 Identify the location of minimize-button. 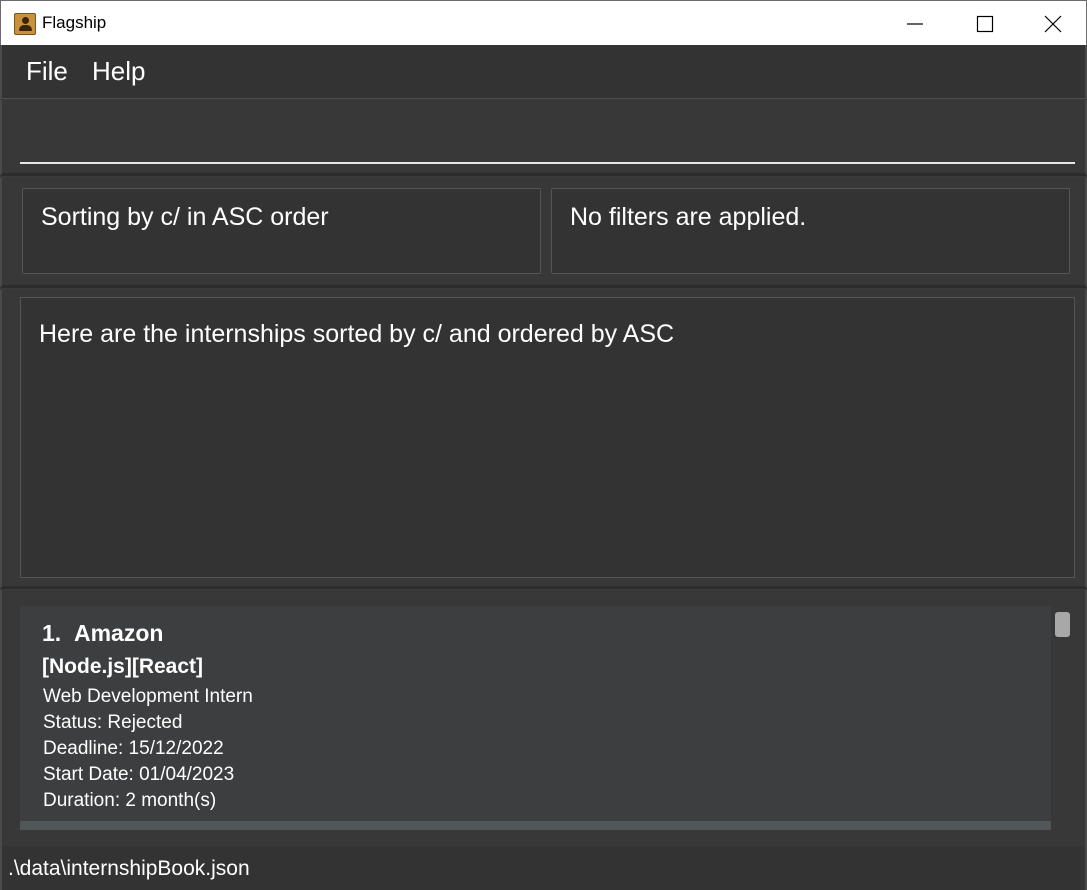
(915, 23).